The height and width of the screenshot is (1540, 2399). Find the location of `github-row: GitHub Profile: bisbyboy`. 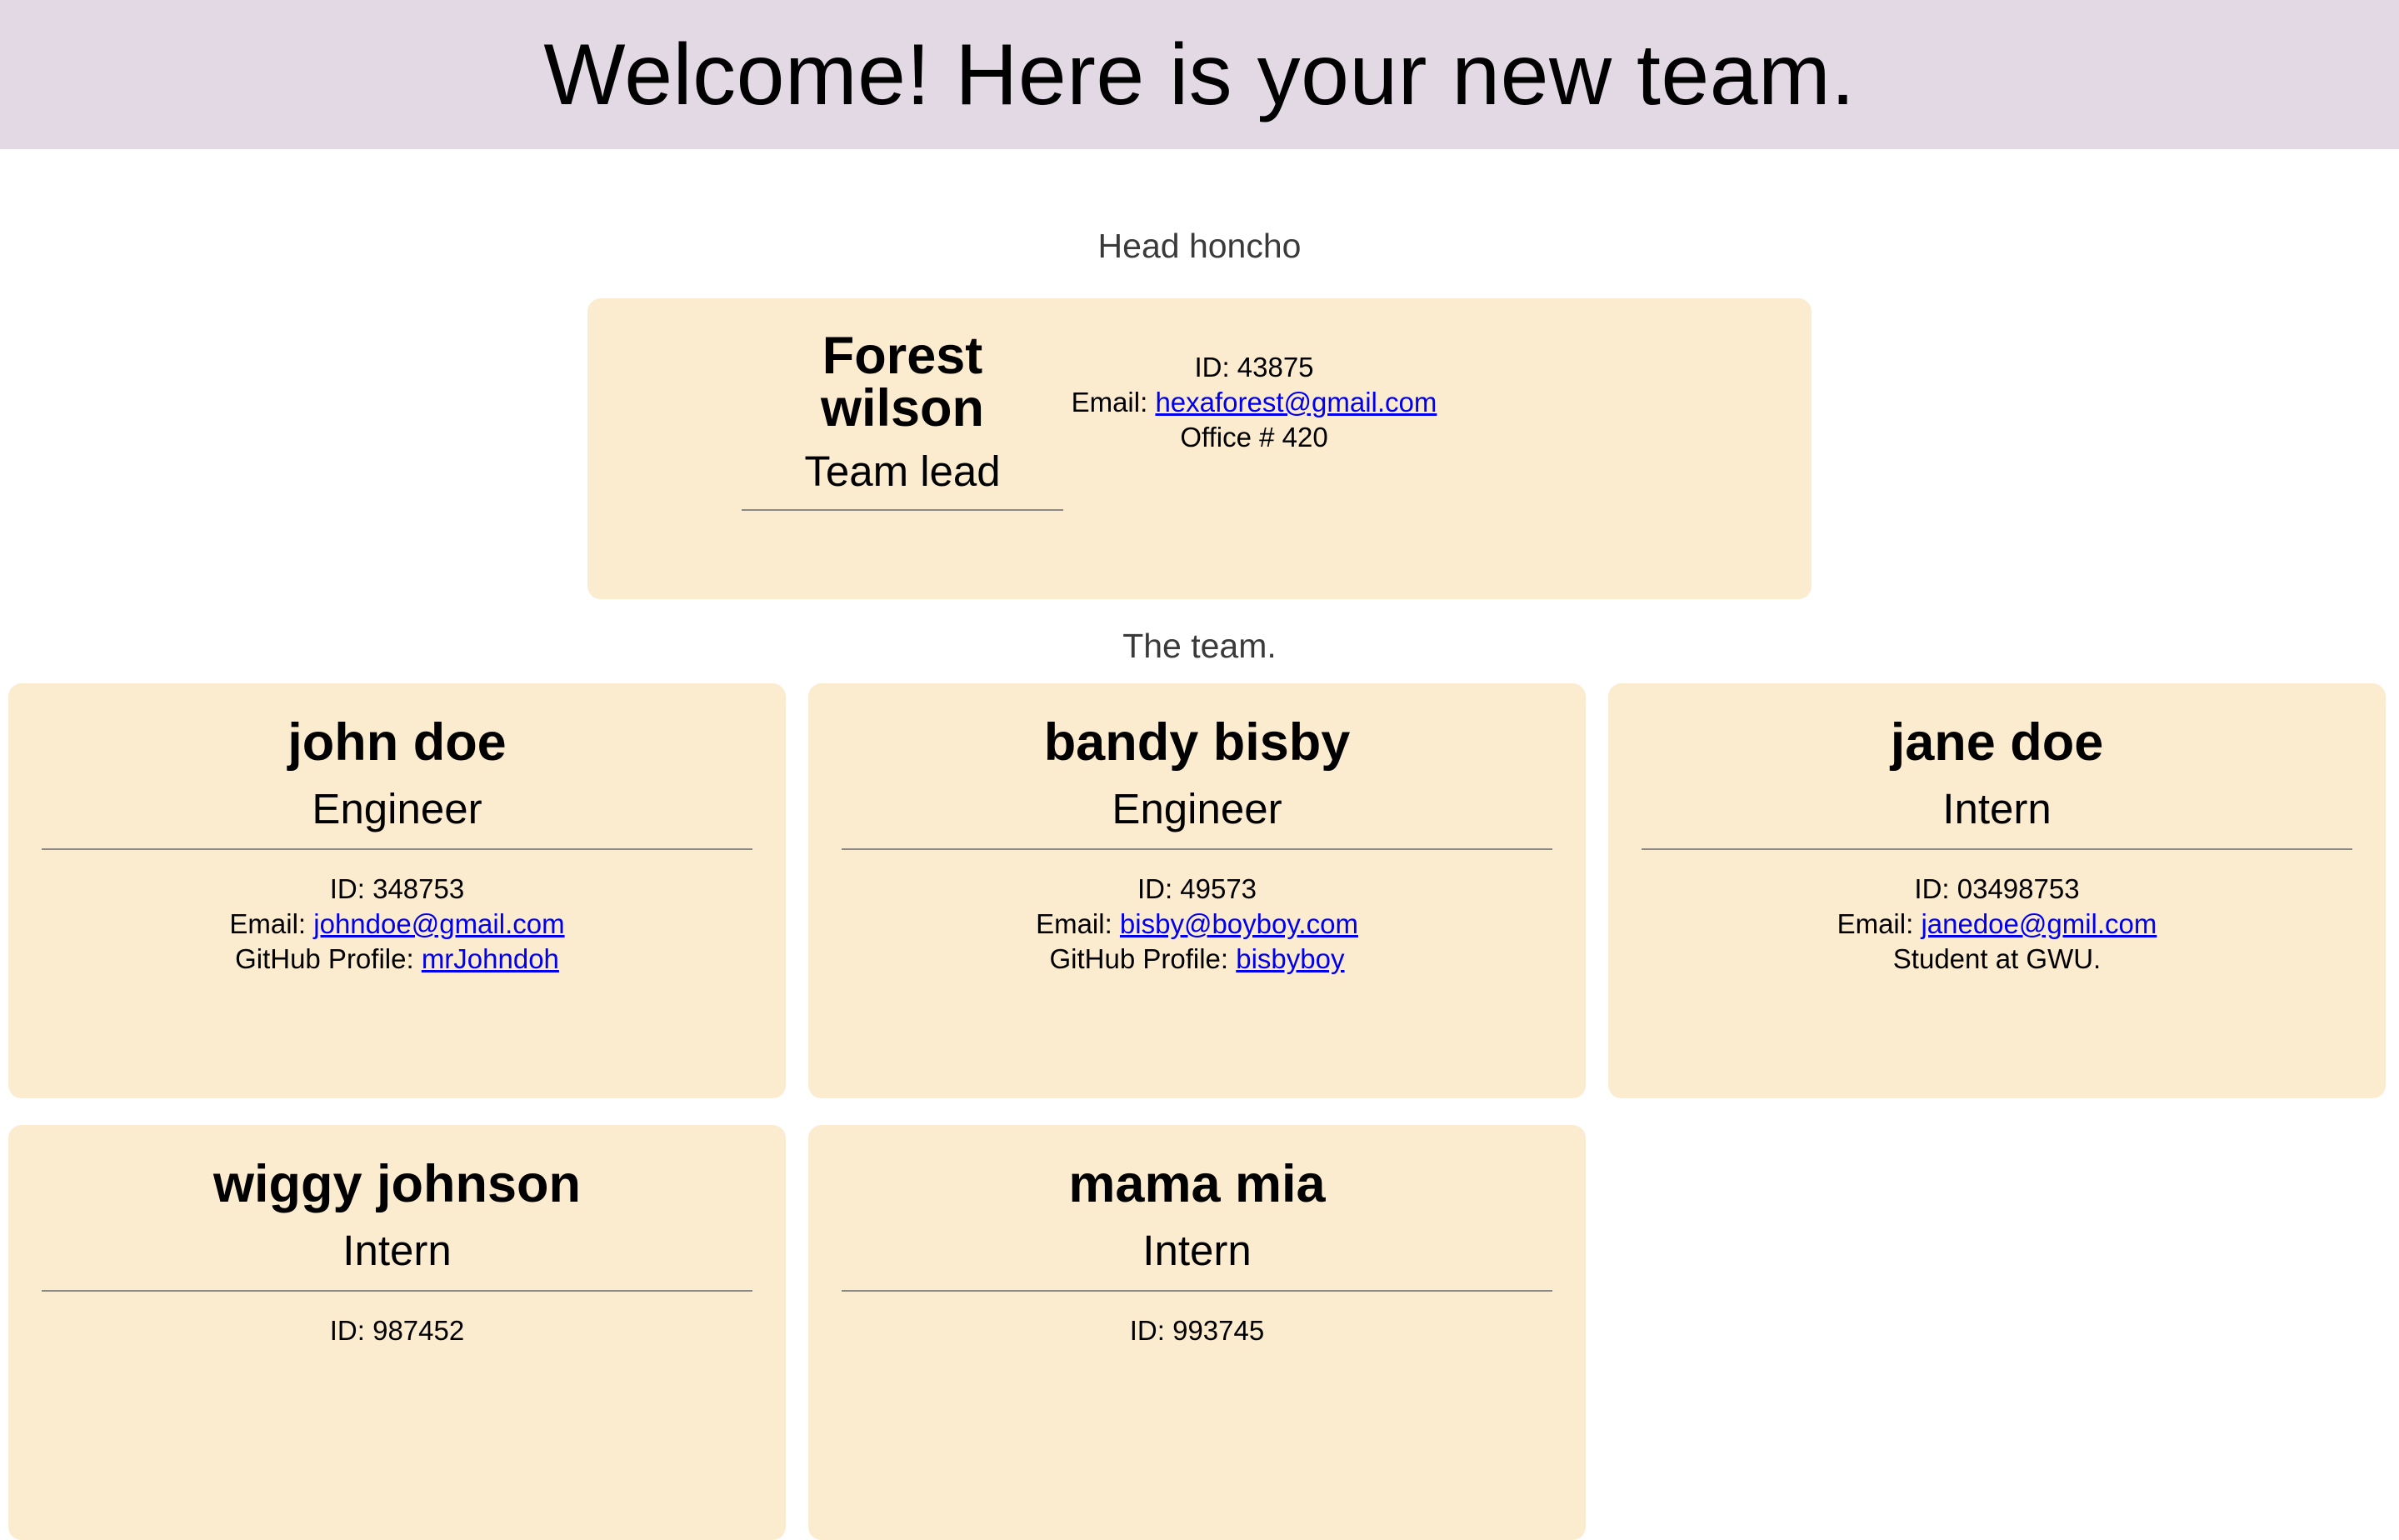

github-row: GitHub Profile: bisbyboy is located at coordinates (1197, 959).